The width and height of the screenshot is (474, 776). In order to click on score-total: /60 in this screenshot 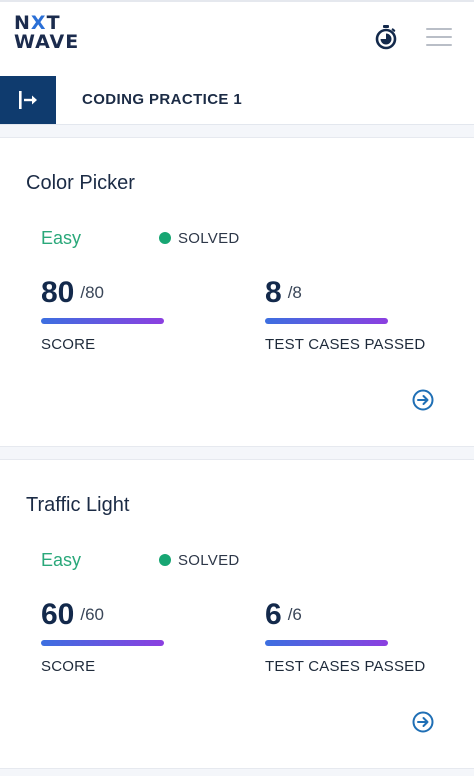, I will do `click(92, 614)`.